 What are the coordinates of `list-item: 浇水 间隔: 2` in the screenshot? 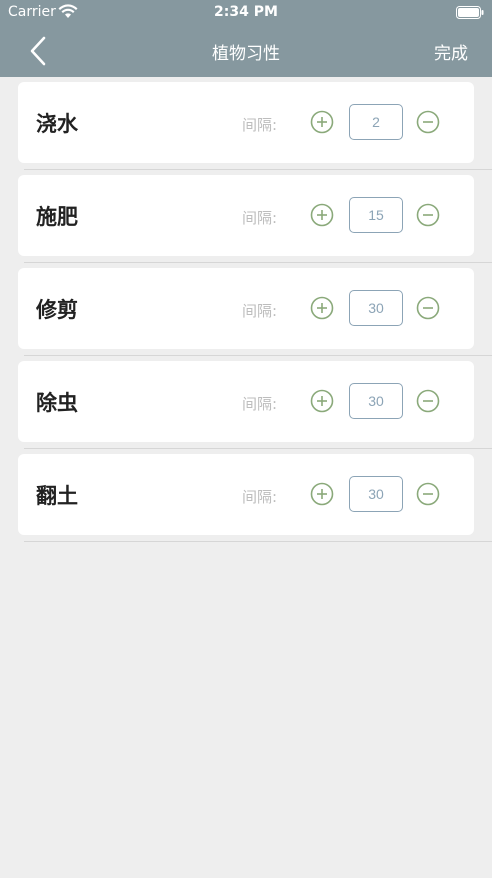 It's located at (246, 123).